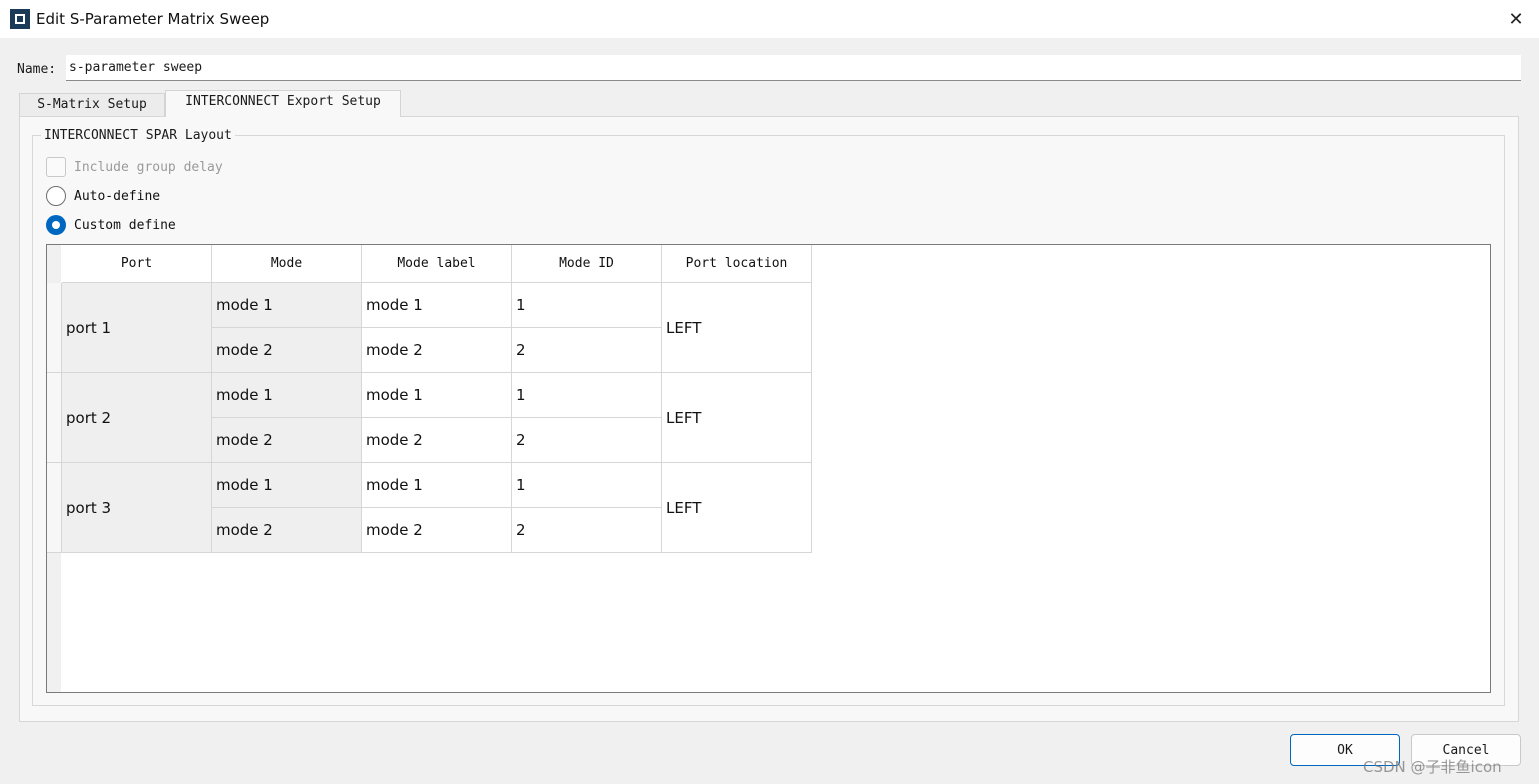 This screenshot has width=1539, height=784. What do you see at coordinates (793, 68) in the screenshot?
I see `name-input: s-parameter sweep` at bounding box center [793, 68].